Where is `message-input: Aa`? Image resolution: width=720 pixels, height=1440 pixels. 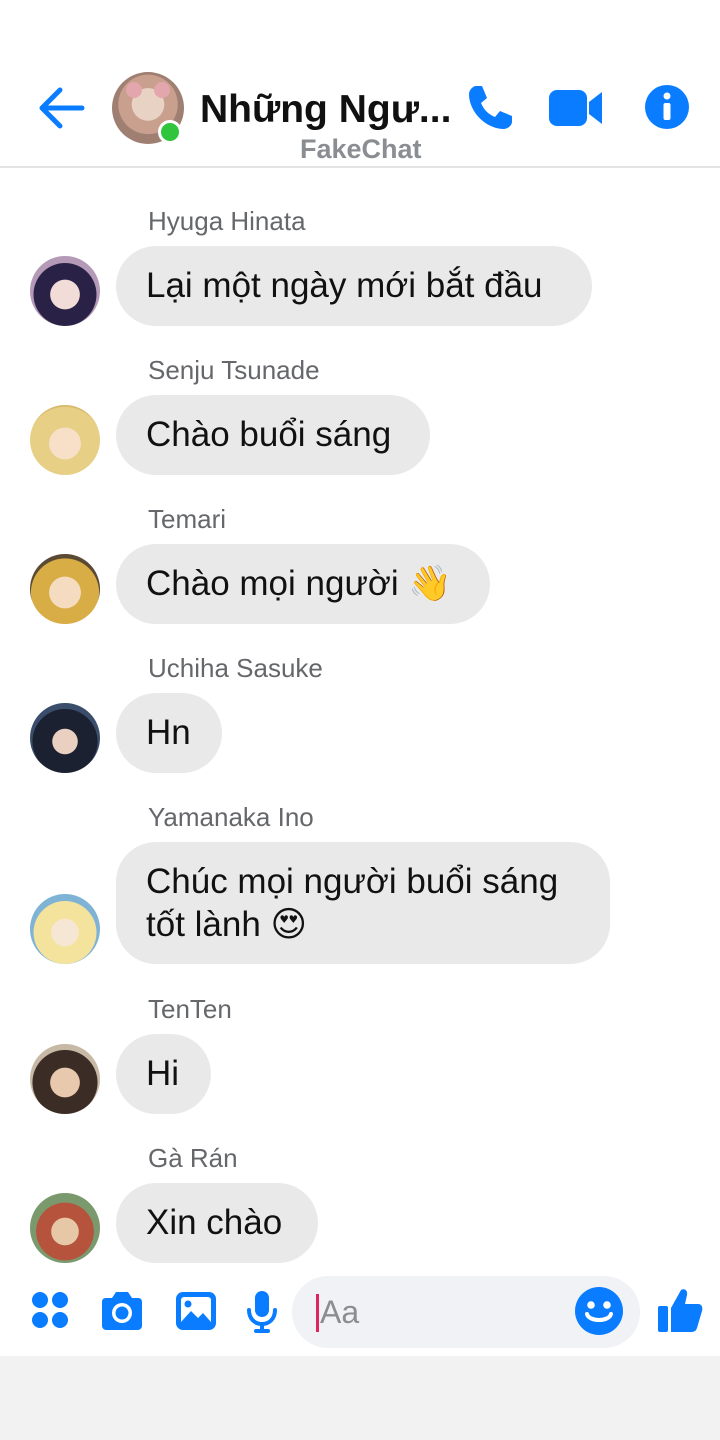
message-input: Aa is located at coordinates (466, 1312).